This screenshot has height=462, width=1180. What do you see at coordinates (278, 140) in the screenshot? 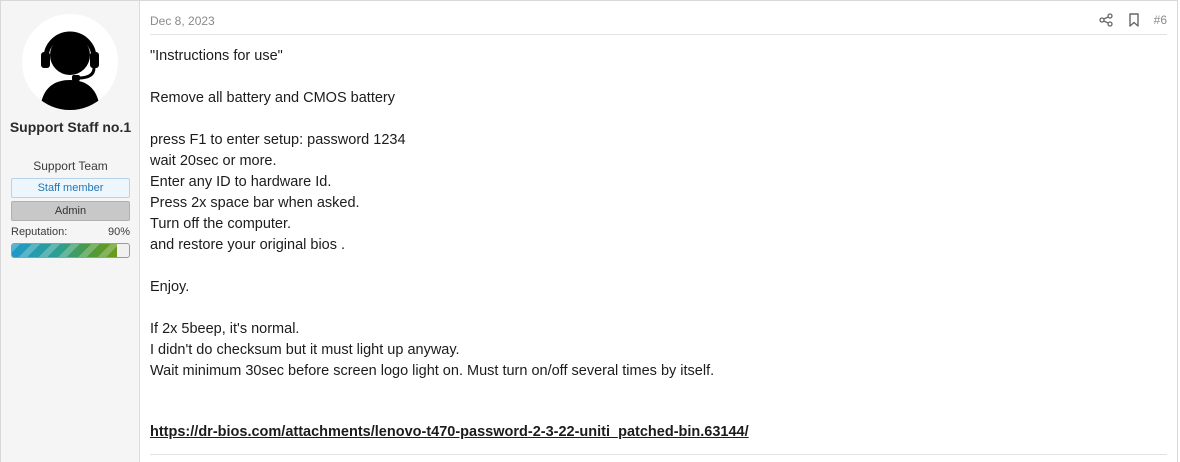
I see `post-body-line: press F1 to enter setup: password 1234` at bounding box center [278, 140].